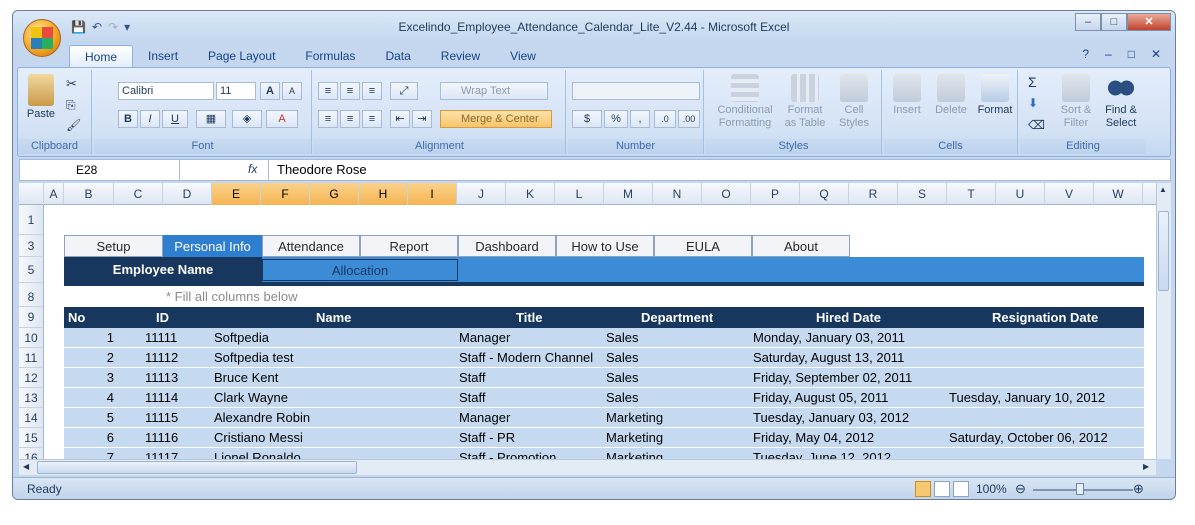 This screenshot has height=525, width=1195. What do you see at coordinates (422, 119) in the screenshot?
I see `increase-indent-icon: ⇥` at bounding box center [422, 119].